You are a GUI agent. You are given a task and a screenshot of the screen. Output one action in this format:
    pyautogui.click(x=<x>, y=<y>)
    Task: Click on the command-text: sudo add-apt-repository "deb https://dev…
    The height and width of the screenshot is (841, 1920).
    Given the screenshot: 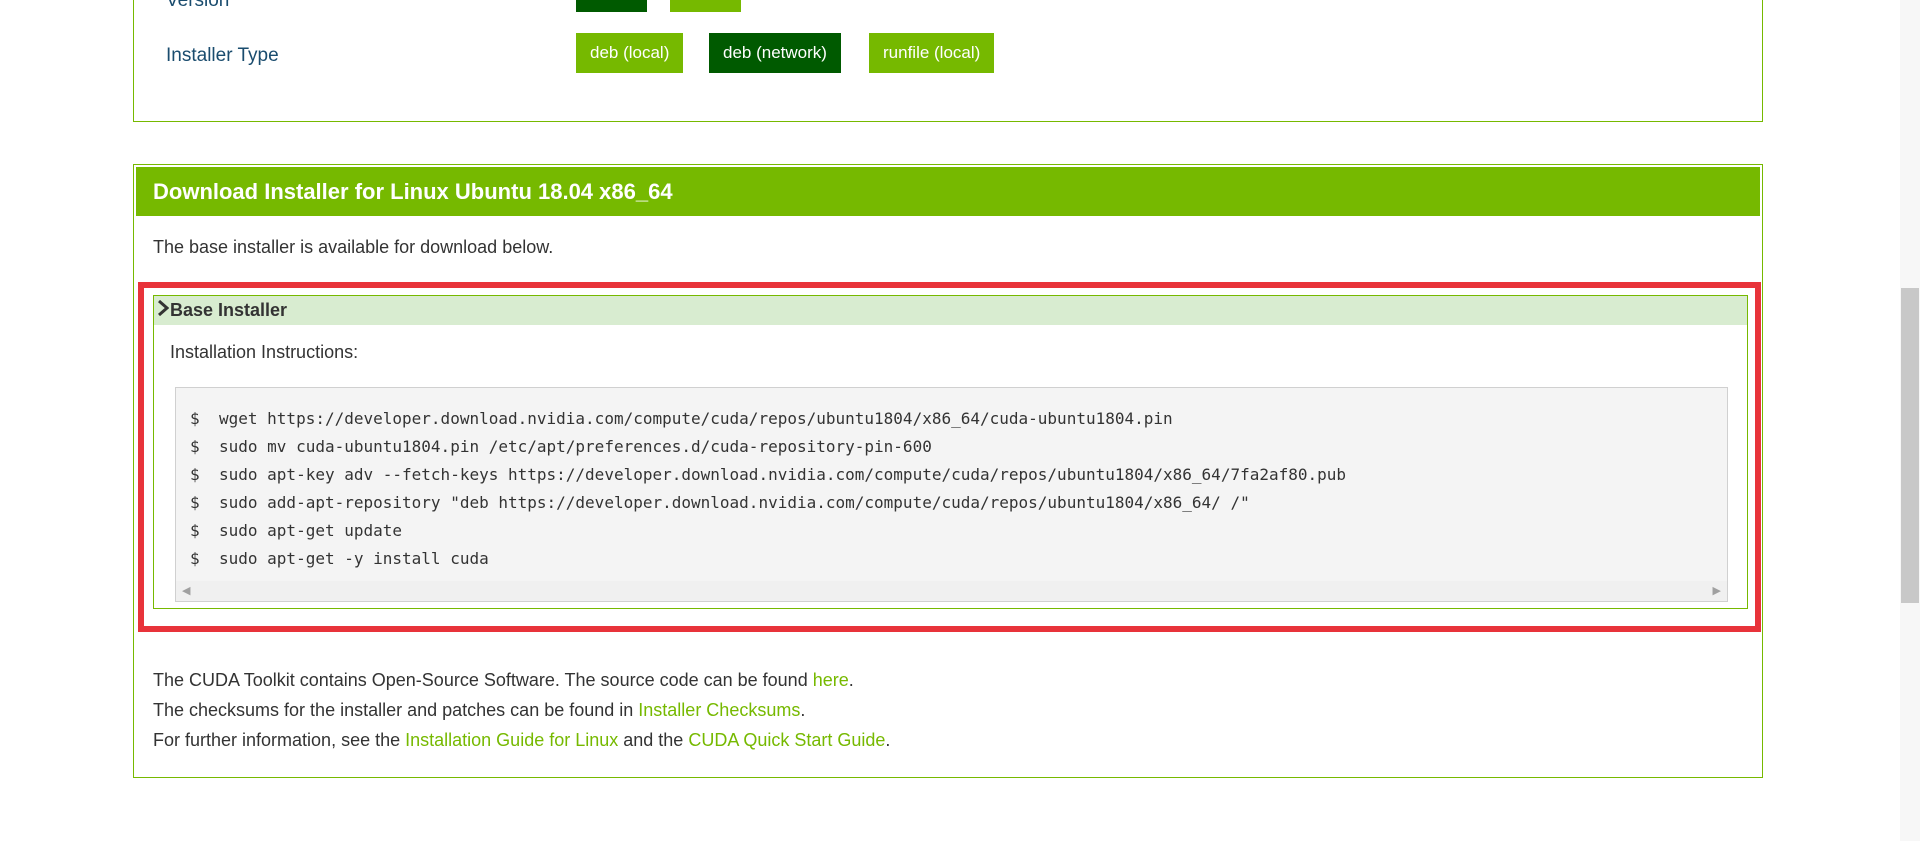 What is the action you would take?
    pyautogui.click(x=734, y=502)
    